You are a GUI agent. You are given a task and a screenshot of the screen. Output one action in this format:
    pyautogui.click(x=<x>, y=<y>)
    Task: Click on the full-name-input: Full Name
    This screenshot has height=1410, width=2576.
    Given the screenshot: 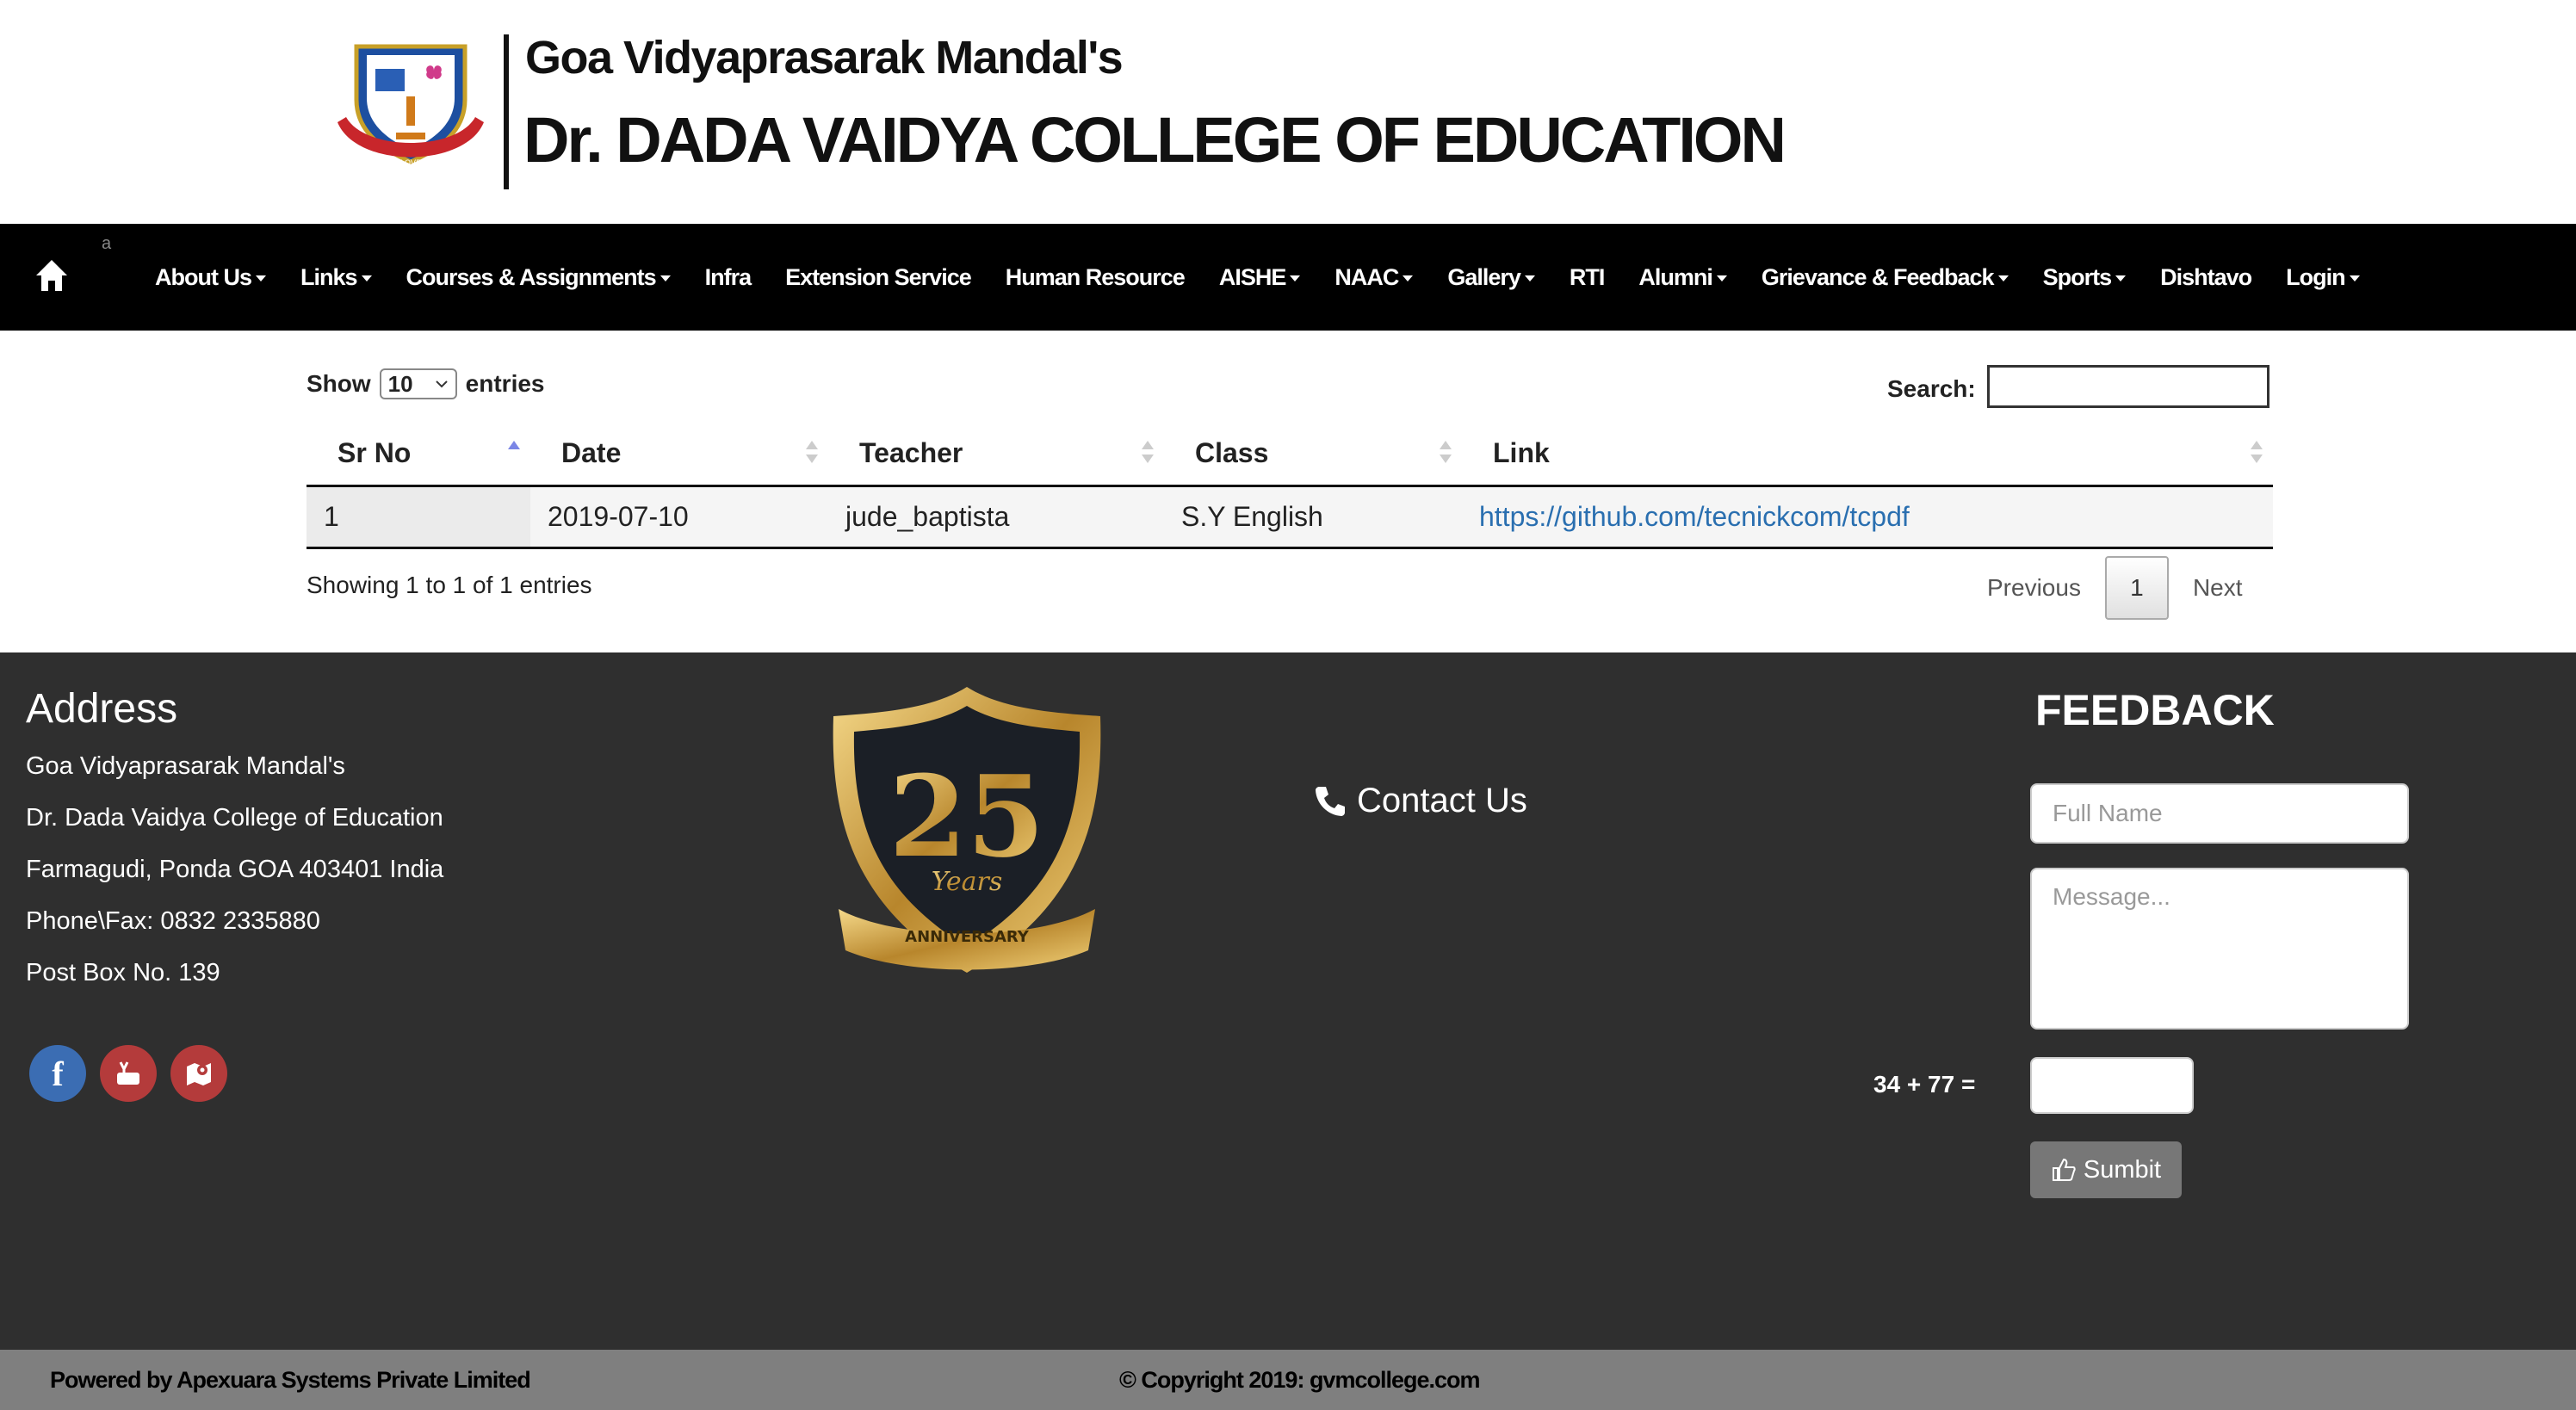 What is the action you would take?
    pyautogui.click(x=2219, y=814)
    